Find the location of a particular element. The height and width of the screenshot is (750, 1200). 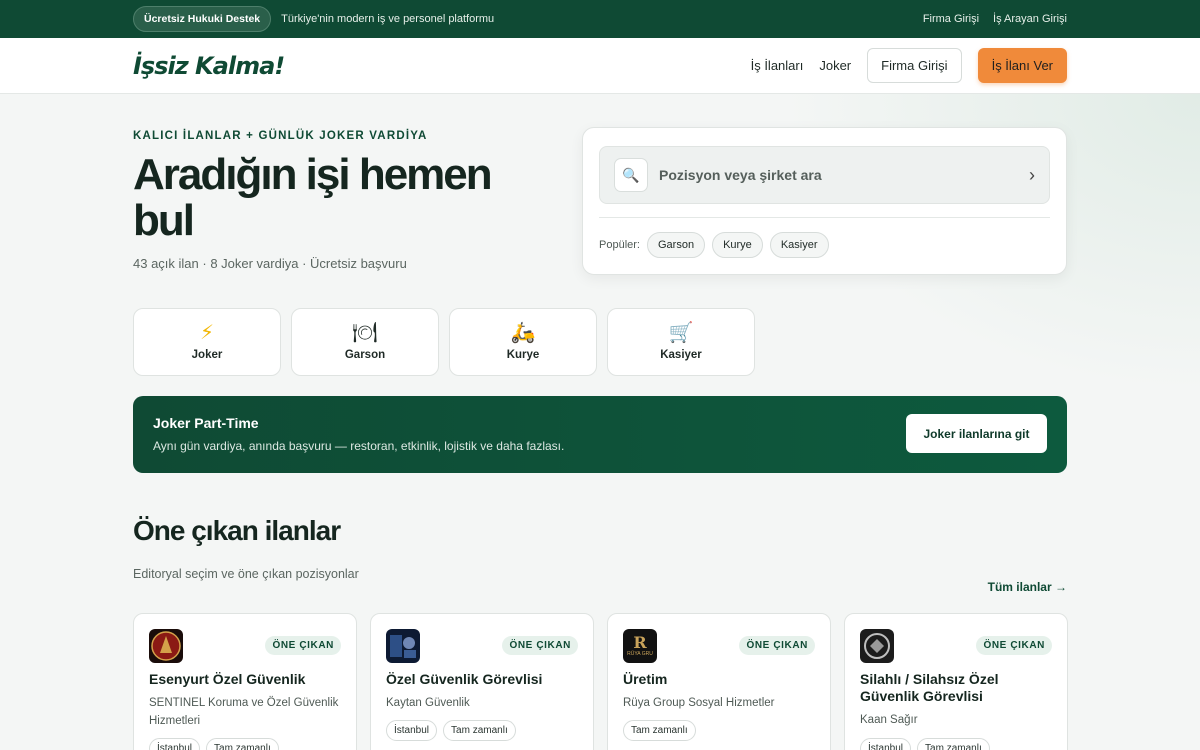

category-joker: ⚡ Joker is located at coordinates (207, 342).